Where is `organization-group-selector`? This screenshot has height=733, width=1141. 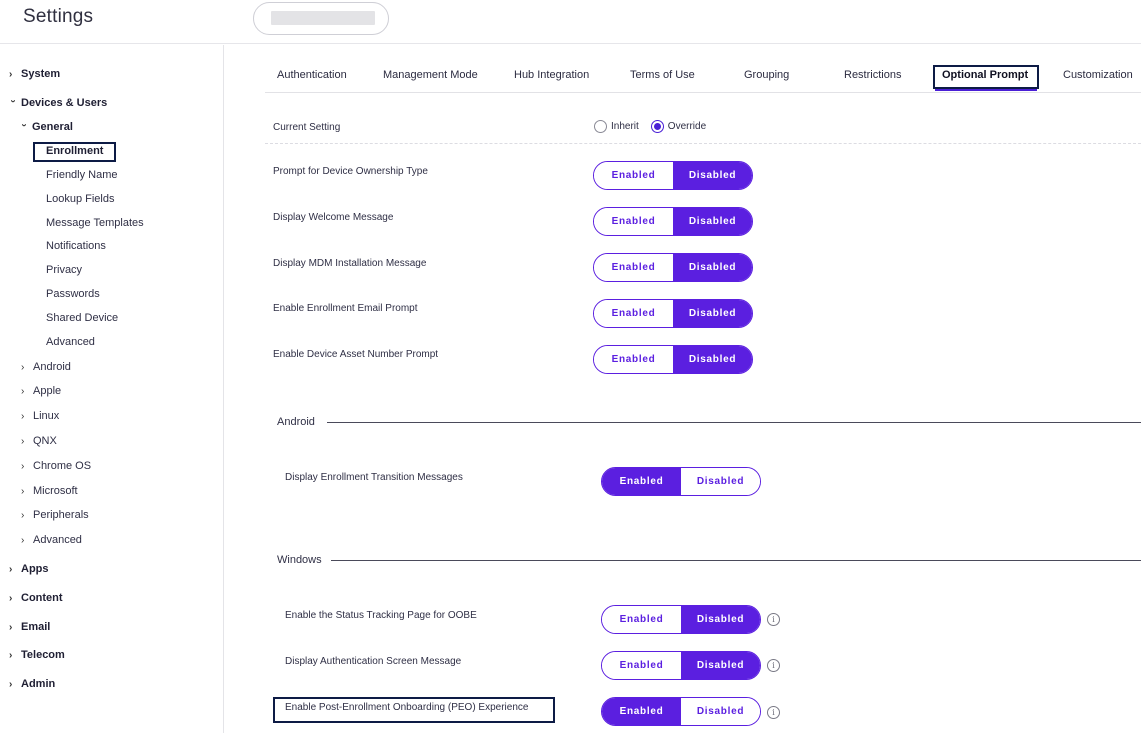
organization-group-selector is located at coordinates (321, 18).